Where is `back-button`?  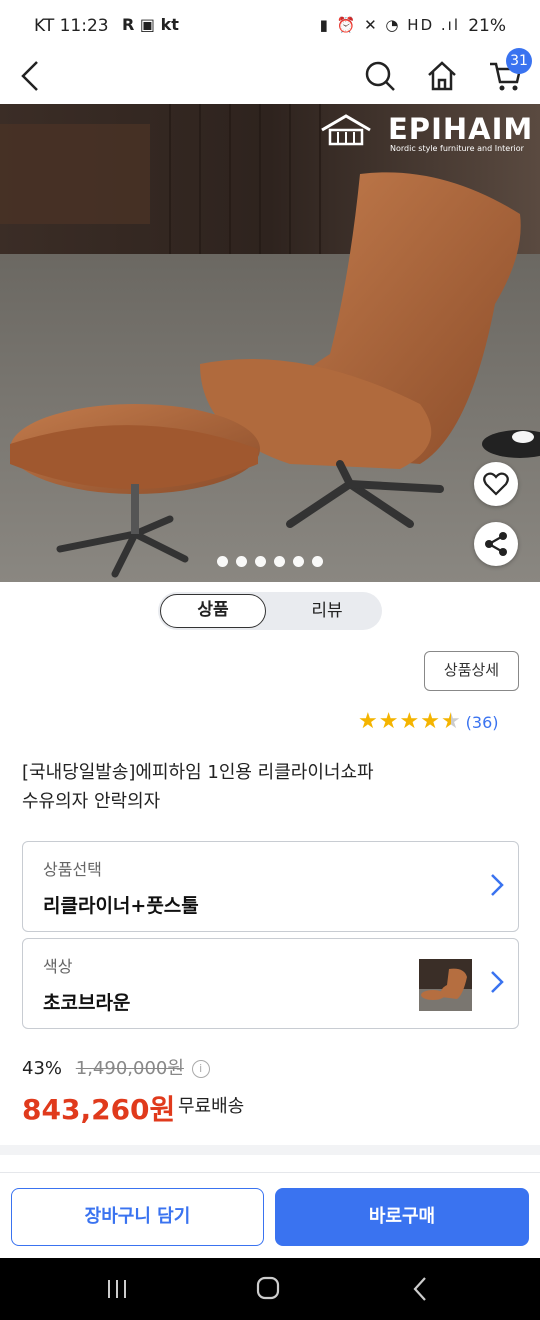 back-button is located at coordinates (30, 76).